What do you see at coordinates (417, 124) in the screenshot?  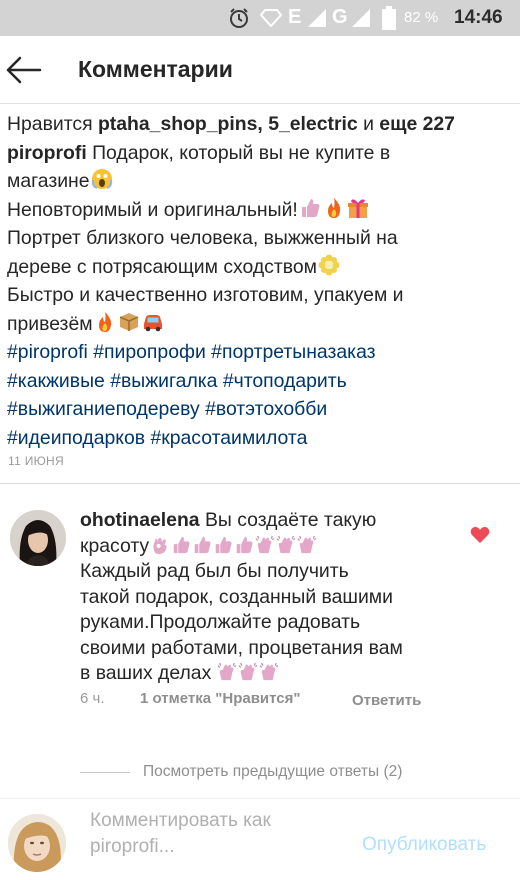 I see `likes-more-link: еще 227` at bounding box center [417, 124].